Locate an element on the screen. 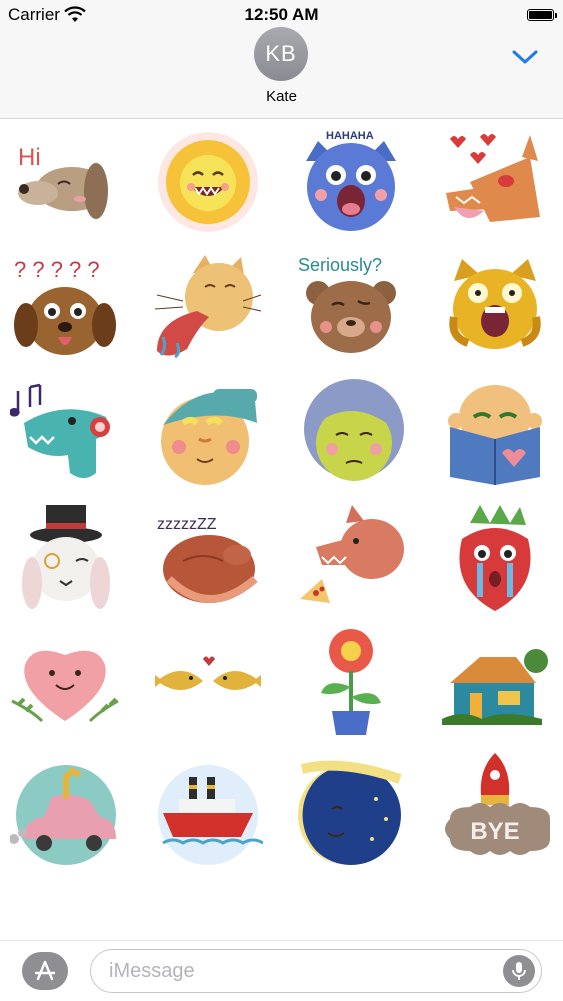 This screenshot has width=563, height=1001. status-bar: Carrier 12:50 AM is located at coordinates (281, 15).